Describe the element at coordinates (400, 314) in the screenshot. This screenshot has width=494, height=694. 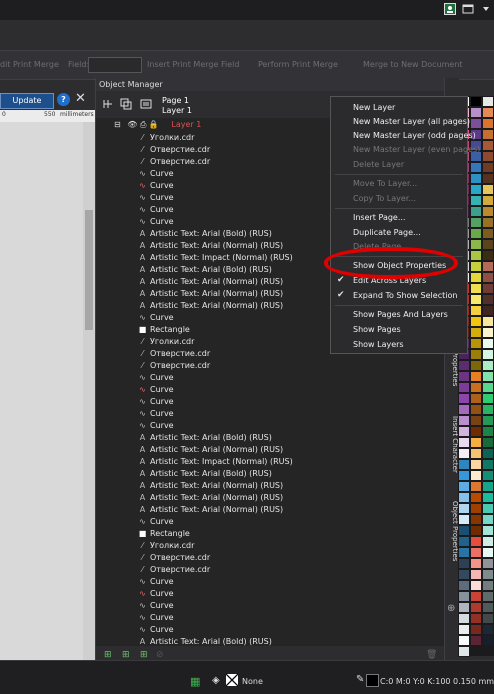
I see `menu-show-pages-and-layers: Show Pages And Layers` at that location.